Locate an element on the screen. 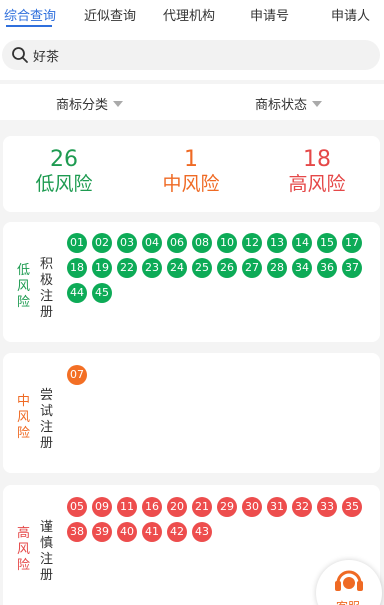 The height and width of the screenshot is (605, 384). class-chip: 11 is located at coordinates (127, 507).